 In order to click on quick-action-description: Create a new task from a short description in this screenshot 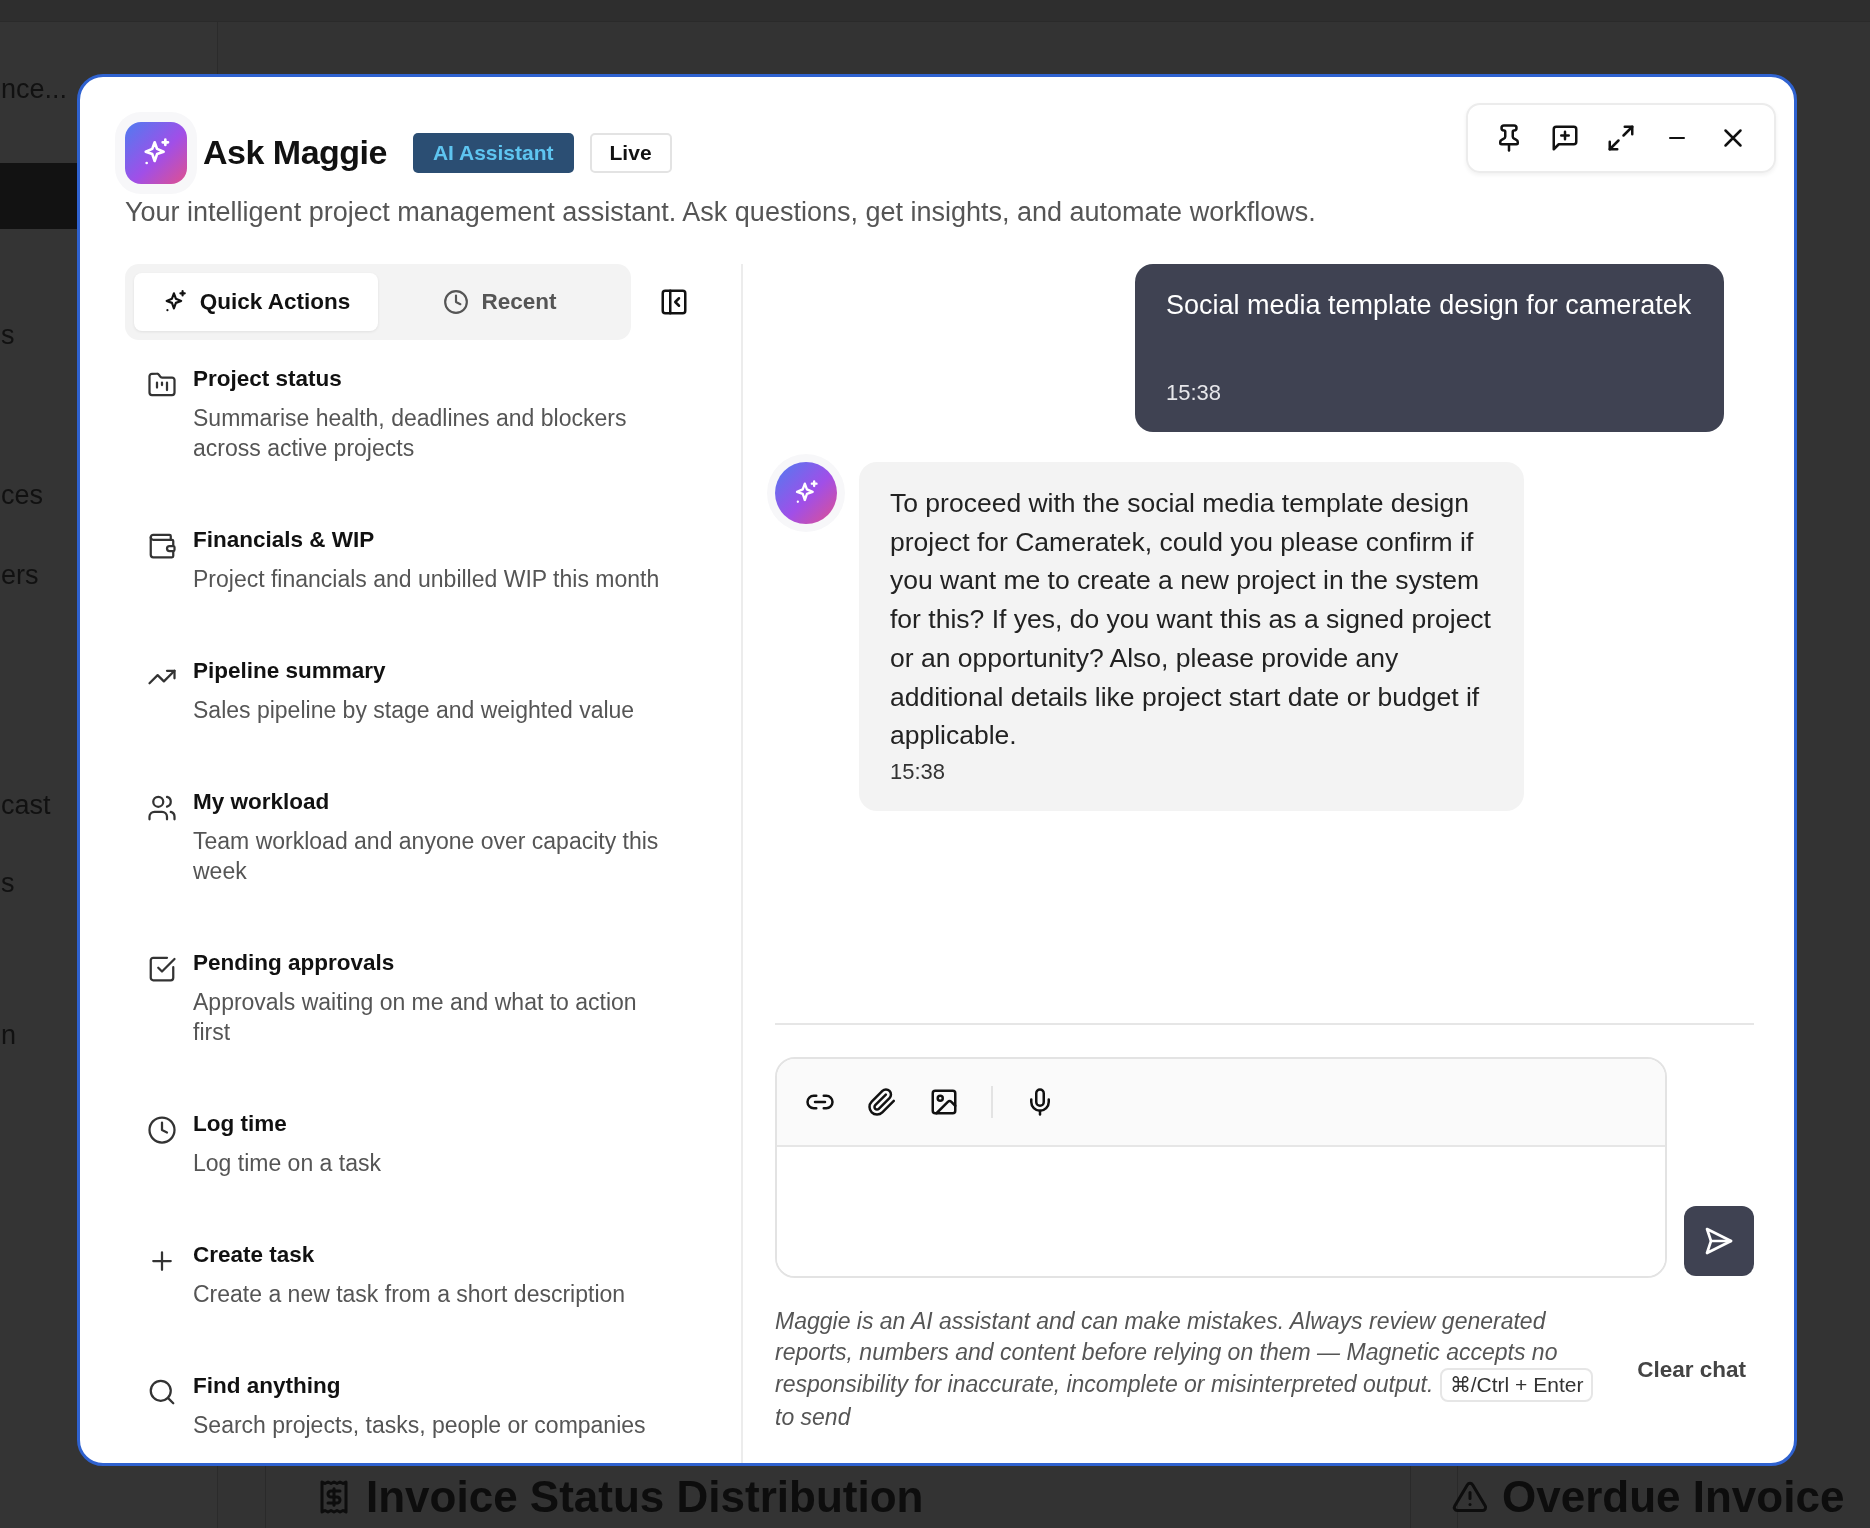, I will do `click(410, 1294)`.